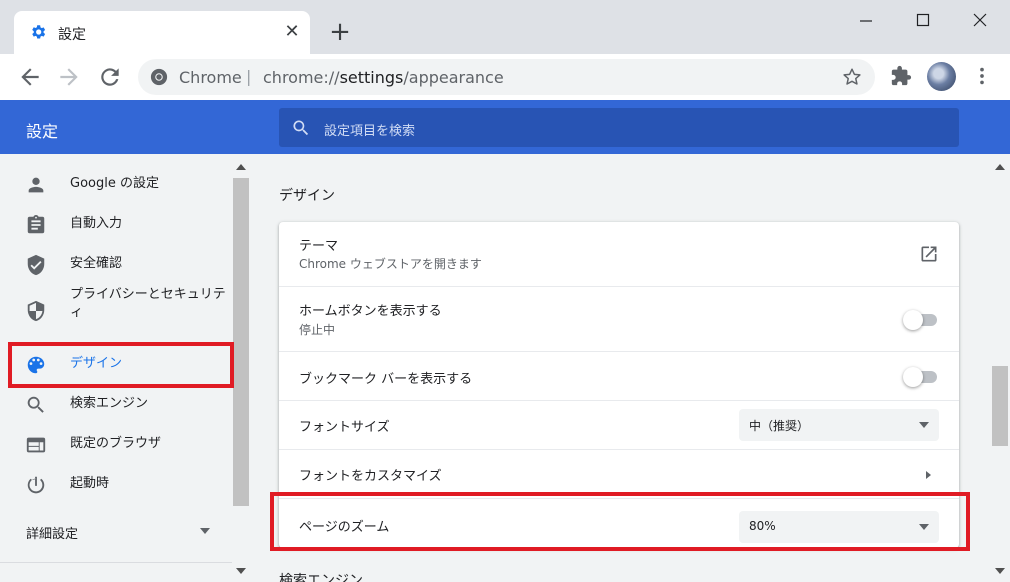 This screenshot has height=582, width=1010. I want to click on sidebar-item-default-browser: 既定のブラウザ, so click(116, 444).